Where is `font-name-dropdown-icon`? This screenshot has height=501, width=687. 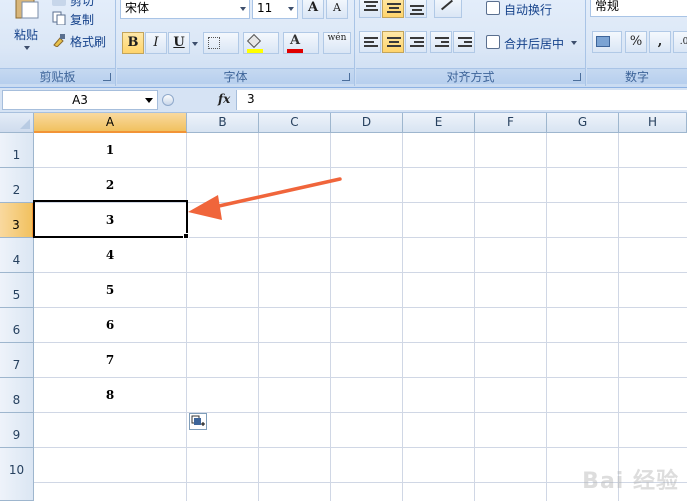 font-name-dropdown-icon is located at coordinates (243, 9).